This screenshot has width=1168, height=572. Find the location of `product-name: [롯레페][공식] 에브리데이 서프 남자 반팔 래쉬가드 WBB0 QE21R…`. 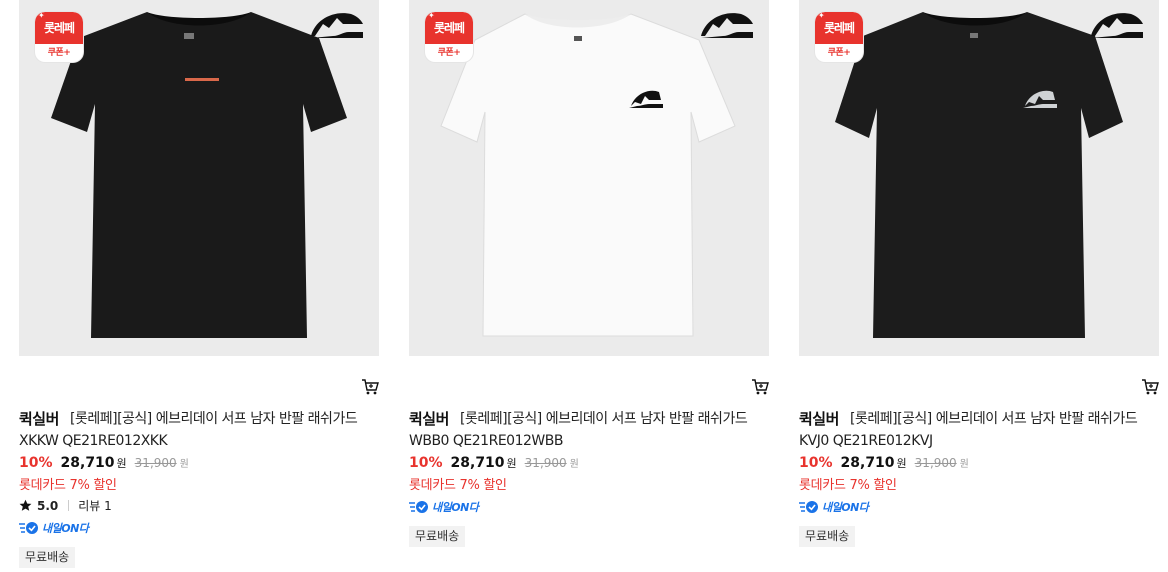

product-name: [롯레페][공식] 에브리데이 서프 남자 반팔 래쉬가드 WBB0 QE21R… is located at coordinates (590, 430).